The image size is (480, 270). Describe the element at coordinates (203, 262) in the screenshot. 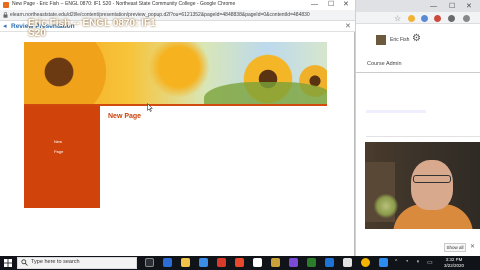

I see `store-icon` at that location.